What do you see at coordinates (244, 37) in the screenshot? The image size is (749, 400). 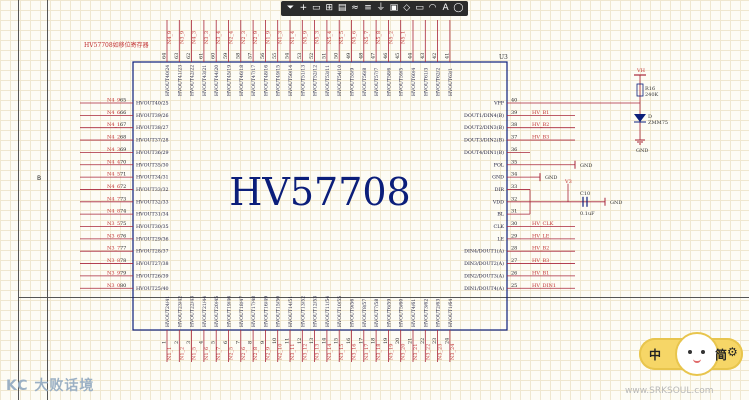 I see `top-net-label: N2_3` at bounding box center [244, 37].